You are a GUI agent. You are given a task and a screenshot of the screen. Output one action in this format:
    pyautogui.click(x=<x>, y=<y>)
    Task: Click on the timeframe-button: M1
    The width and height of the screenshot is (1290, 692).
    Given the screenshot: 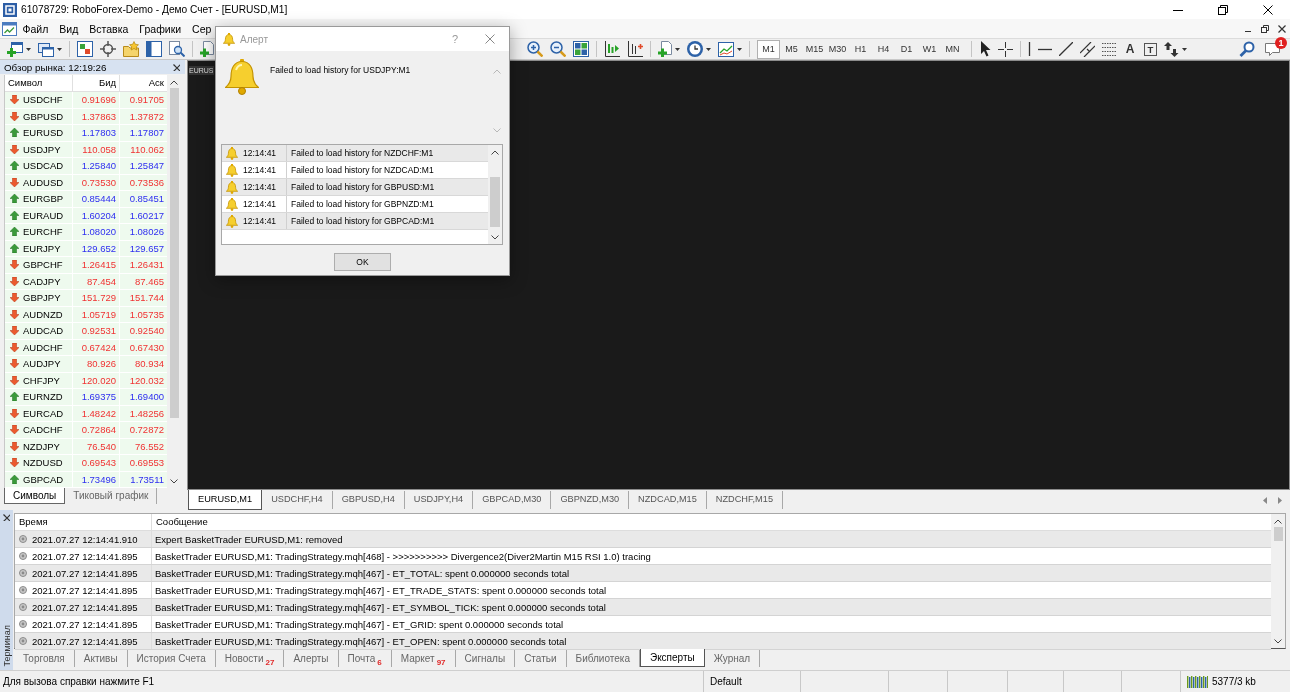 What is the action you would take?
    pyautogui.click(x=768, y=49)
    